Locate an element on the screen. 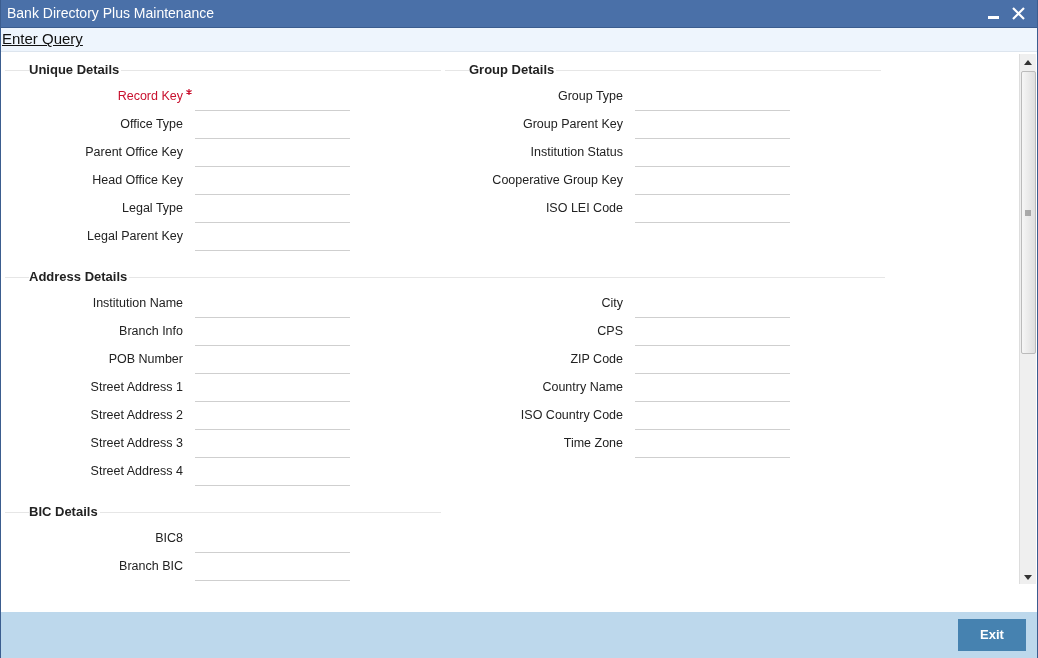 The image size is (1038, 658). field-label: Group Parent Key is located at coordinates (572, 124).